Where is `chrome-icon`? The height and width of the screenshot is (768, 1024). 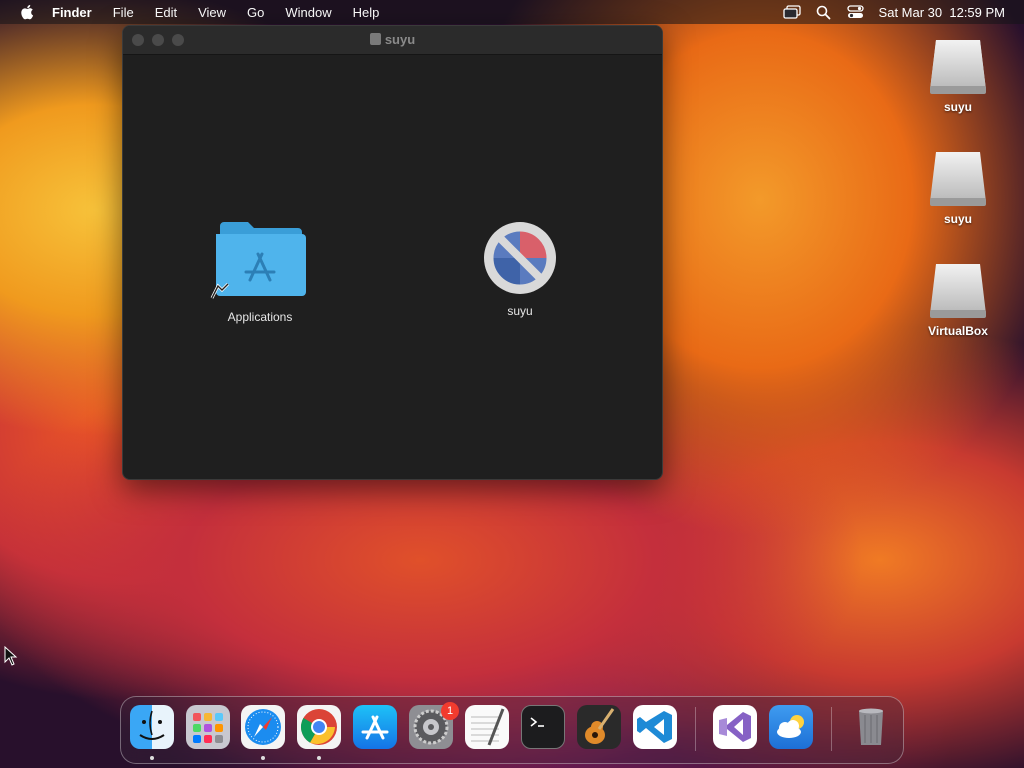 chrome-icon is located at coordinates (319, 727).